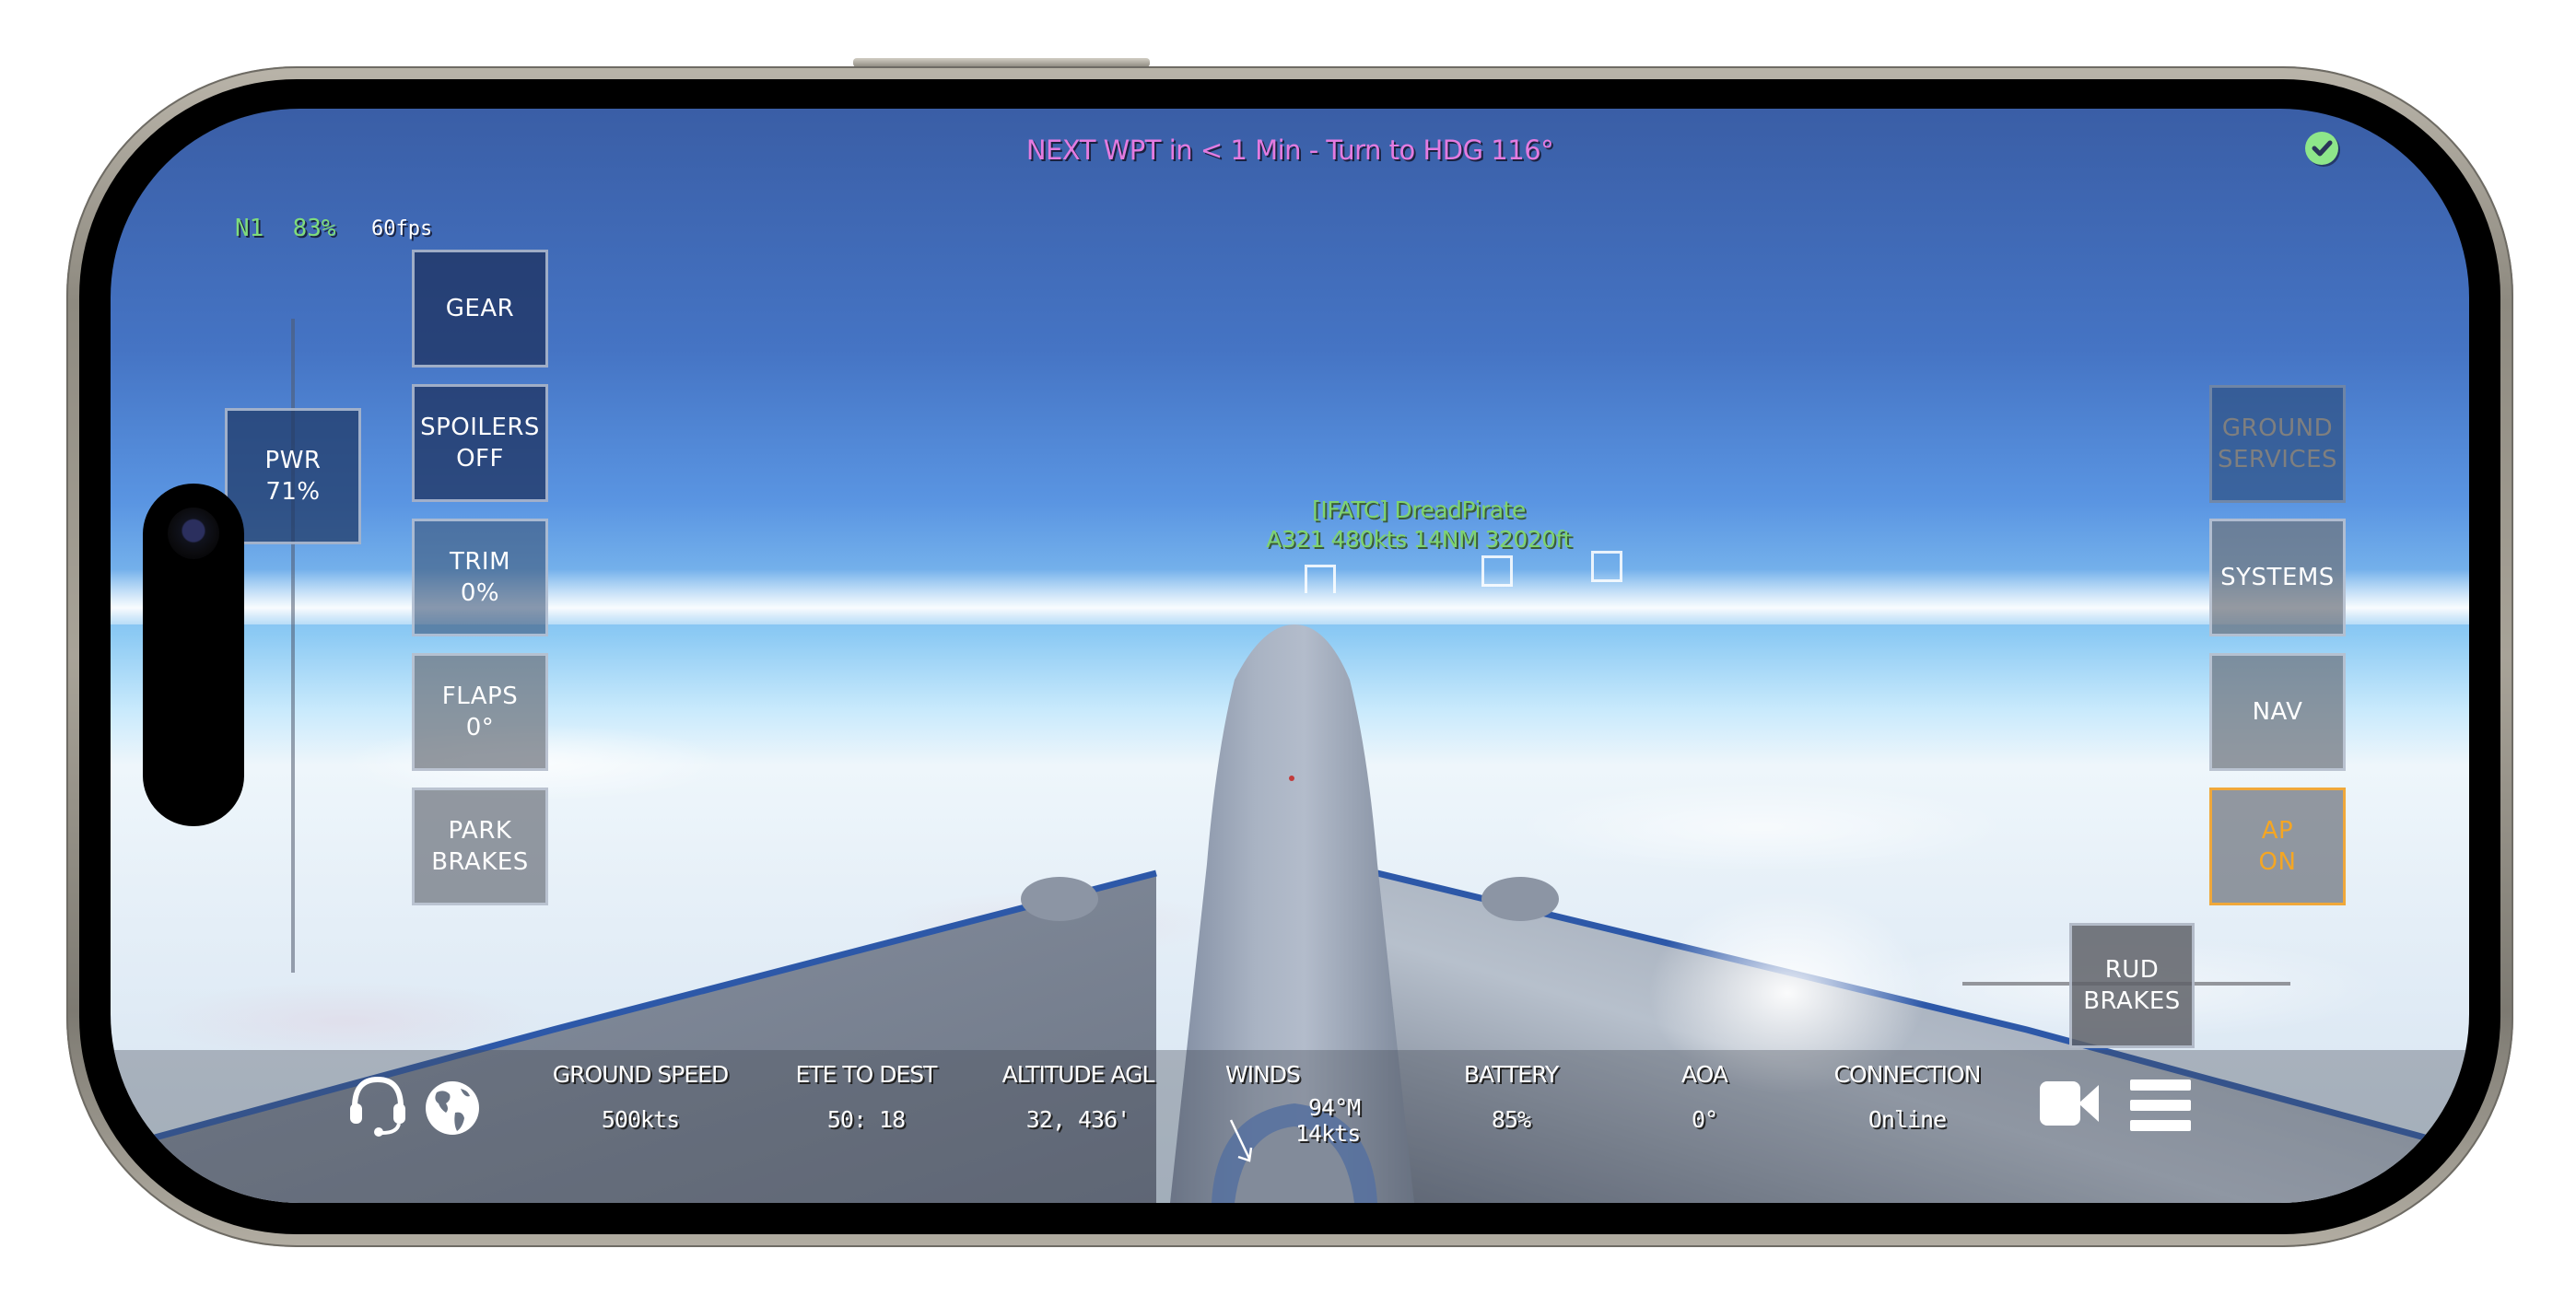  I want to click on connection-status-badge, so click(2321, 149).